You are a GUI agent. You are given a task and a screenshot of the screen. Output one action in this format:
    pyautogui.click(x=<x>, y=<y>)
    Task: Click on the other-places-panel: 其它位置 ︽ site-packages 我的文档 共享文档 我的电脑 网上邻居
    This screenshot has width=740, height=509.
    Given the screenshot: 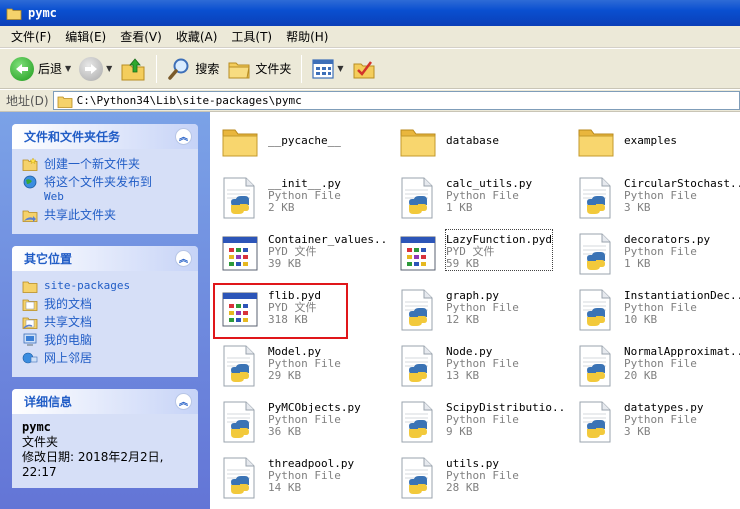 What is the action you would take?
    pyautogui.click(x=105, y=311)
    